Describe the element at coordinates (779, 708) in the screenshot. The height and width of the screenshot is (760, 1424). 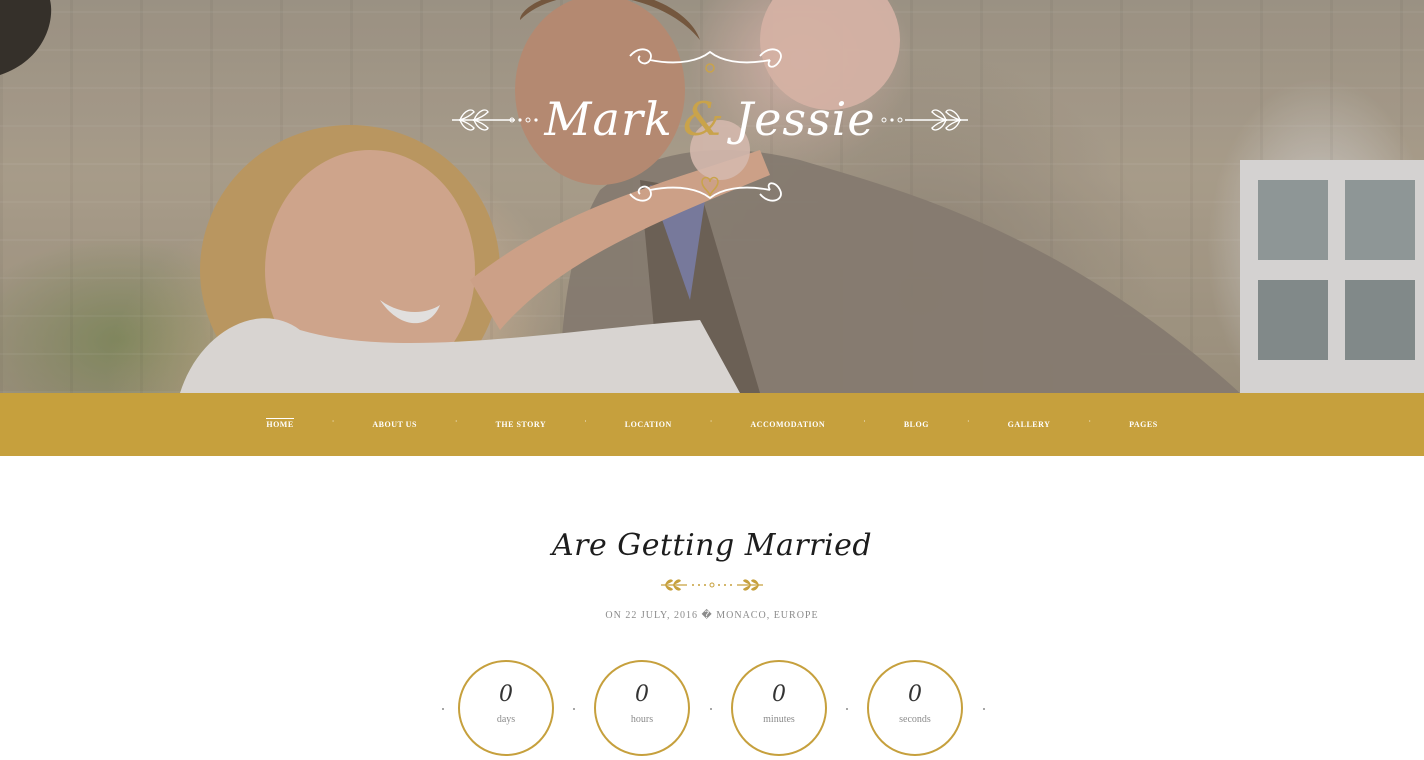
I see `countdown-minutes: 0 minutes` at that location.